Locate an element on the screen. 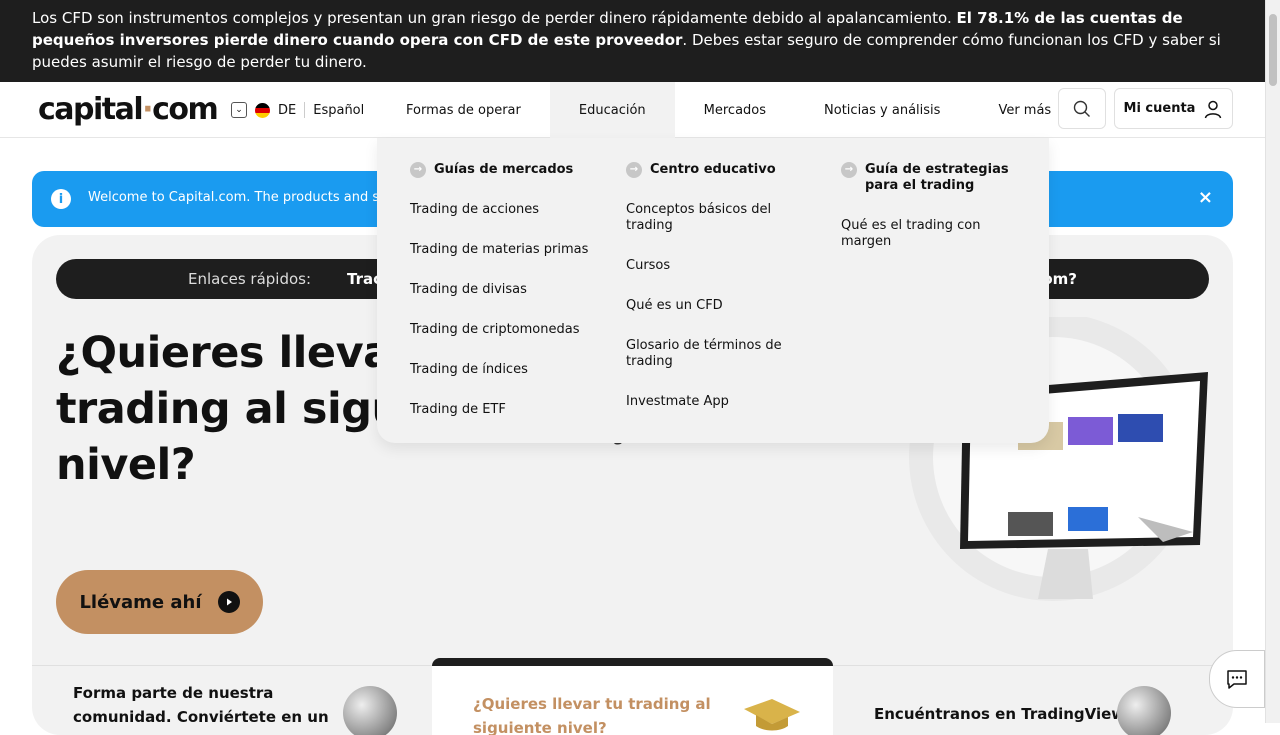  nav-formas-de-operar: Formas de operar is located at coordinates (463, 110).